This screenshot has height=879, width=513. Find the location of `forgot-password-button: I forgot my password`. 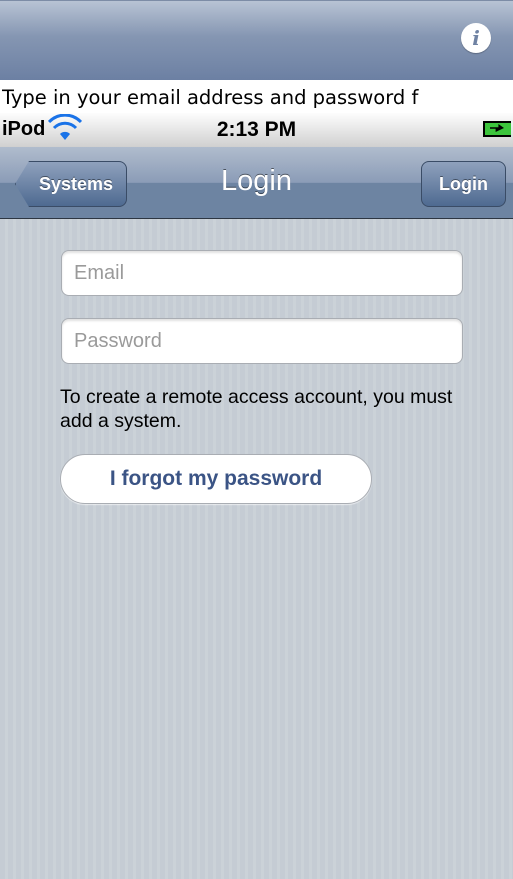

forgot-password-button: I forgot my password is located at coordinates (216, 479).